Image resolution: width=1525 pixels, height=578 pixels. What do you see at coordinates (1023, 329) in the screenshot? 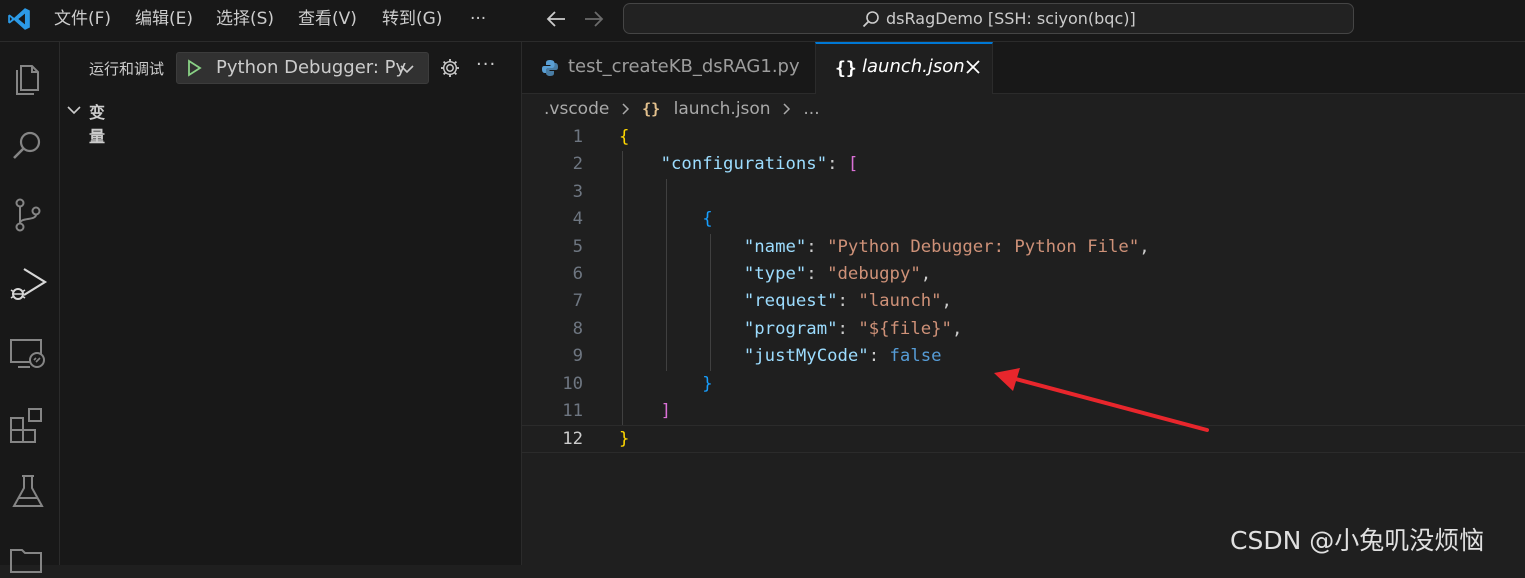
I see `code-line: 8 "program": "${file}",` at bounding box center [1023, 329].